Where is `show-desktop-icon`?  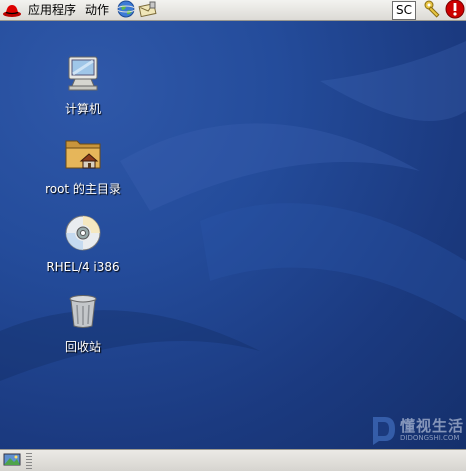 show-desktop-icon is located at coordinates (12, 460).